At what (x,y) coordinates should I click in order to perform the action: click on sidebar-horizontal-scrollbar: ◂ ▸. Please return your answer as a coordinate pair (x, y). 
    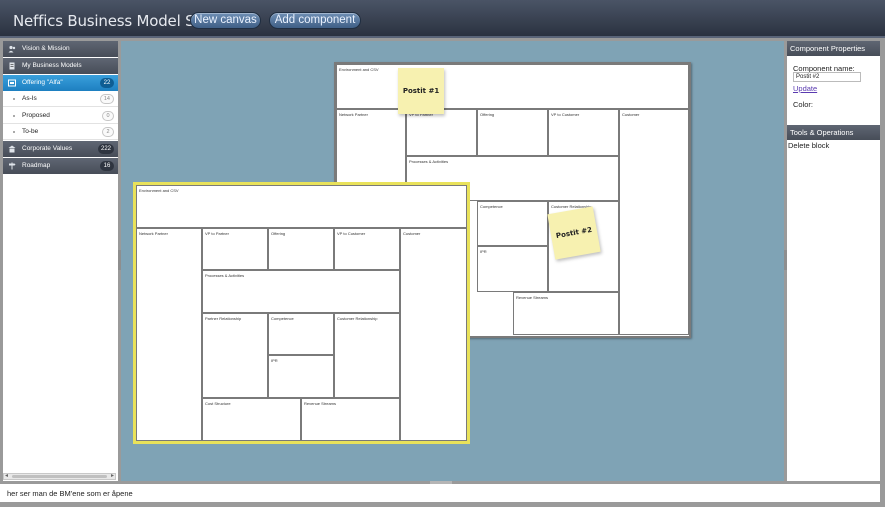
    Looking at the image, I should click on (59, 476).